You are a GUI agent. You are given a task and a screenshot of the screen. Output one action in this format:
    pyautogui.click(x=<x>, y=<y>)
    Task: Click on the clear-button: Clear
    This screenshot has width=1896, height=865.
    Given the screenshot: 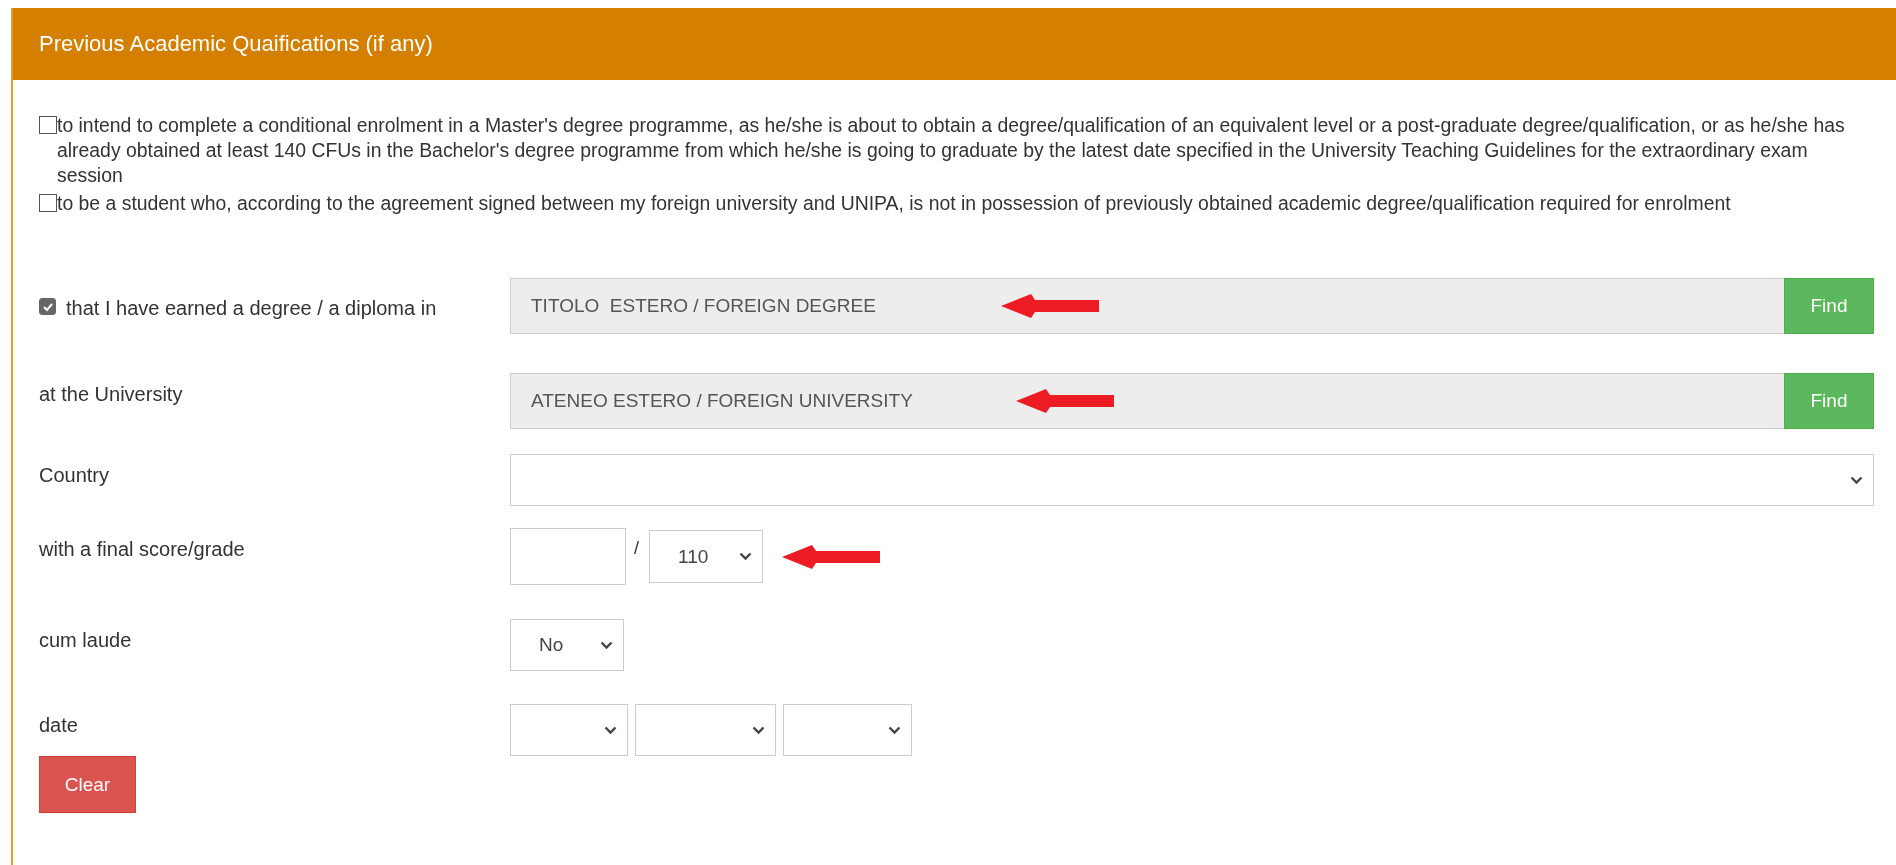 What is the action you would take?
    pyautogui.click(x=87, y=784)
    